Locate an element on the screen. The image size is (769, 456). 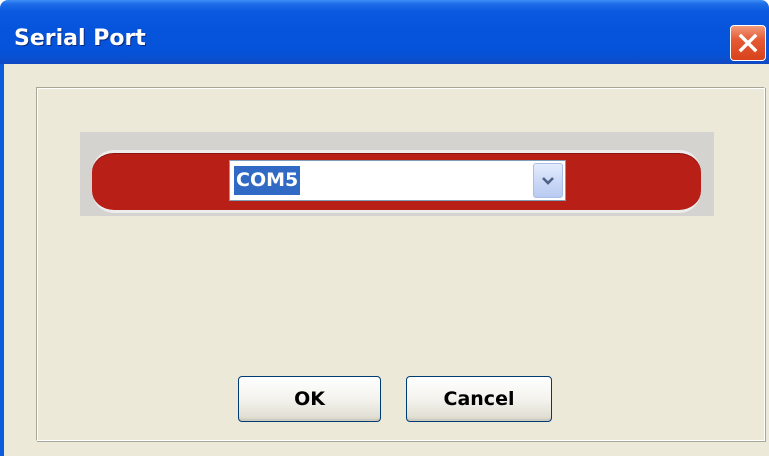
port-combobox-value: COM5 is located at coordinates (267, 180).